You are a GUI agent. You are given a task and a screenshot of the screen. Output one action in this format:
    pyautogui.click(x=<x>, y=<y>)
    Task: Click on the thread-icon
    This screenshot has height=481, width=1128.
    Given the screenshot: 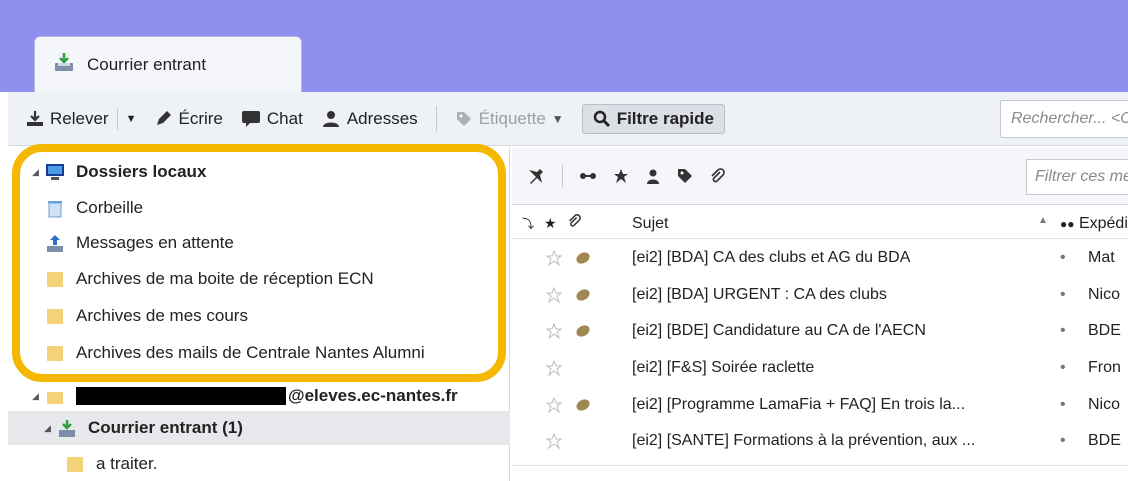 What is the action you would take?
    pyautogui.click(x=588, y=176)
    